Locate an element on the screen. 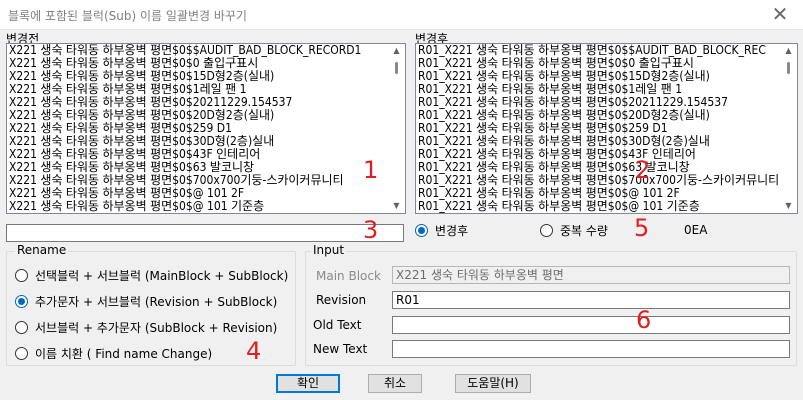  annotation-3: 3 is located at coordinates (371, 230).